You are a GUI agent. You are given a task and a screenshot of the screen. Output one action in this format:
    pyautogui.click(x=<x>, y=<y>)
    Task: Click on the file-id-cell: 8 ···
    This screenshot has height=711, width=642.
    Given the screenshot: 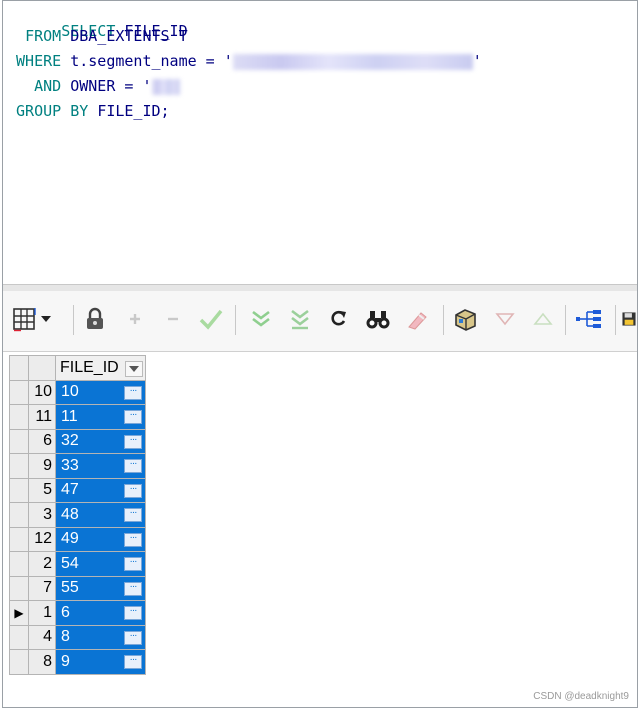 What is the action you would take?
    pyautogui.click(x=100, y=637)
    